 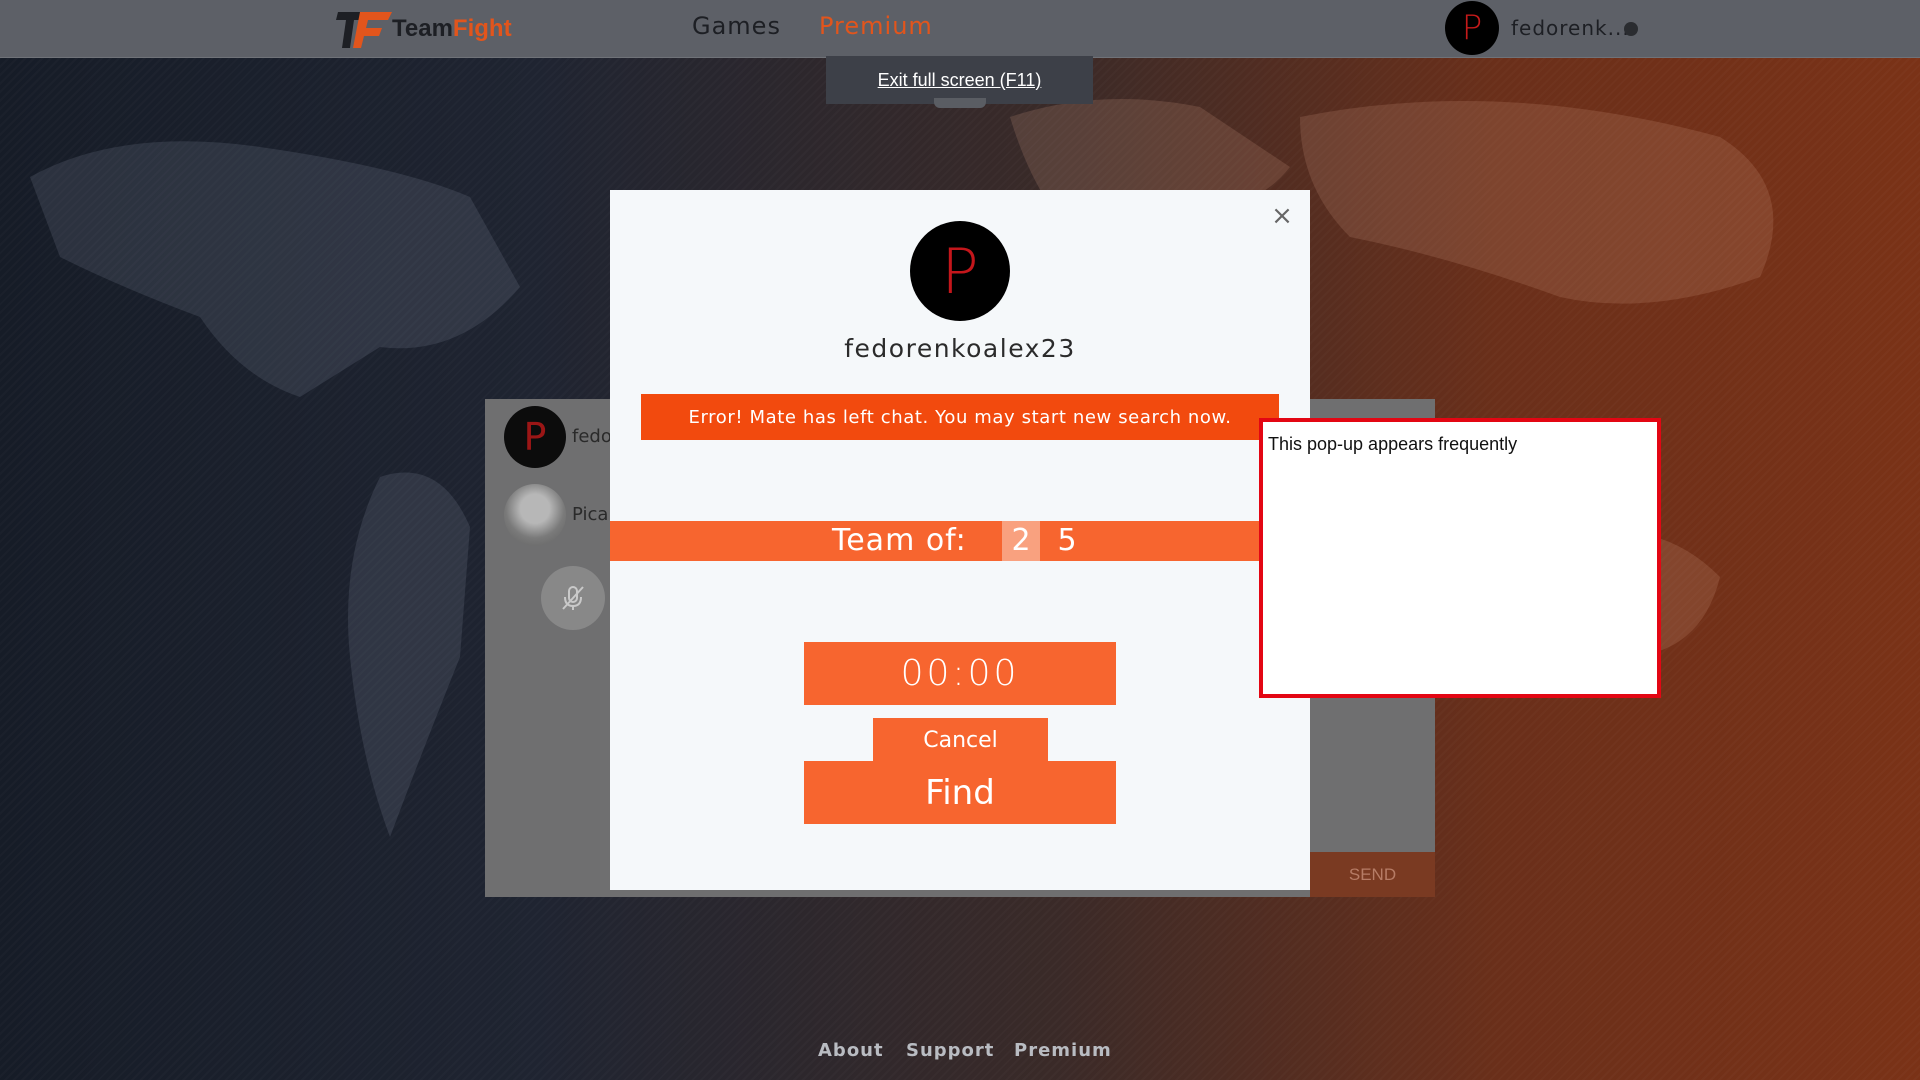 I want to click on annotation-callout, so click(x=1460, y=558).